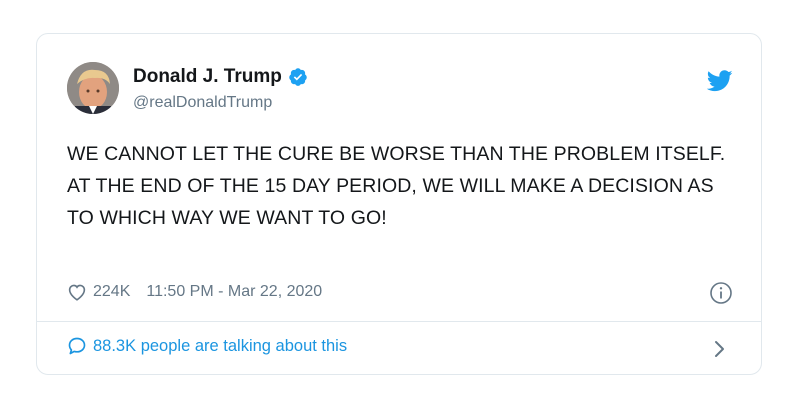  I want to click on timestamp: 11:50 PM - Mar 22, 2020, so click(234, 292).